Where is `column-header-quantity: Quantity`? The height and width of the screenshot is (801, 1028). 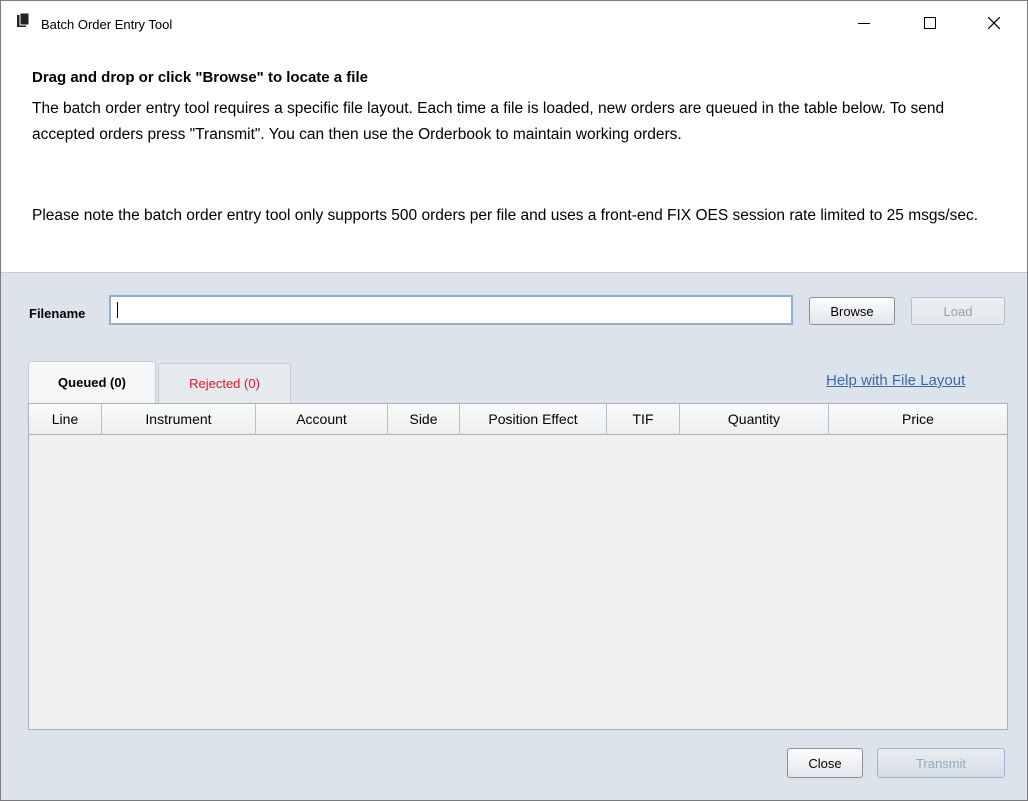 column-header-quantity: Quantity is located at coordinates (754, 419).